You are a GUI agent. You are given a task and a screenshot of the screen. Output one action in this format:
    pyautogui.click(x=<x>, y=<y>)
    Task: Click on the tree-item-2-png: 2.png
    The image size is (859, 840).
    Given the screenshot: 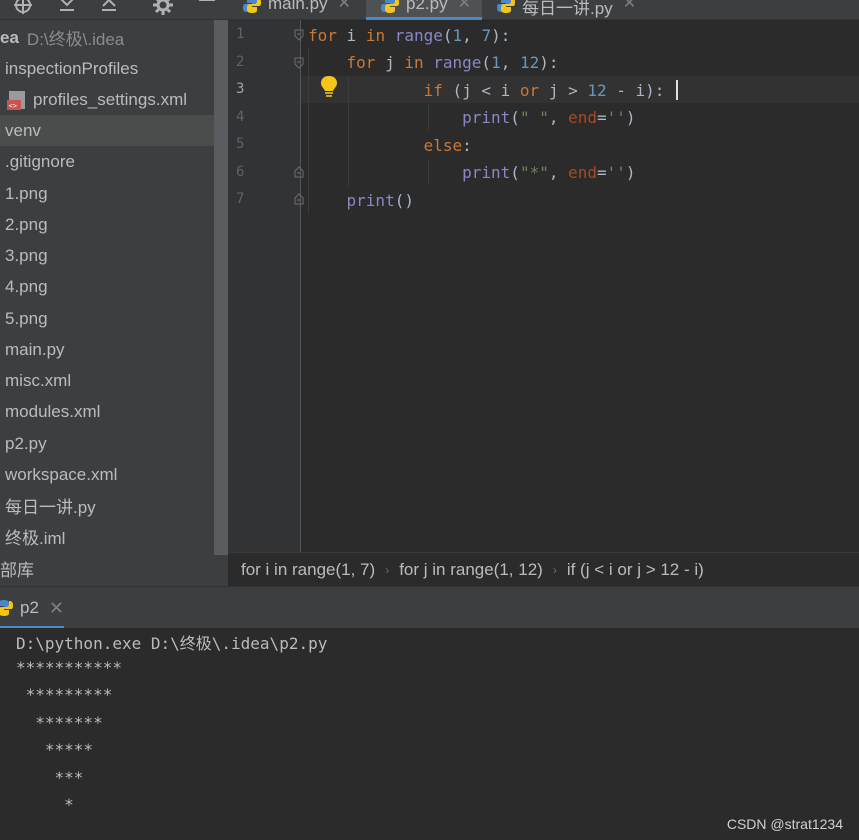 What is the action you would take?
    pyautogui.click(x=107, y=224)
    